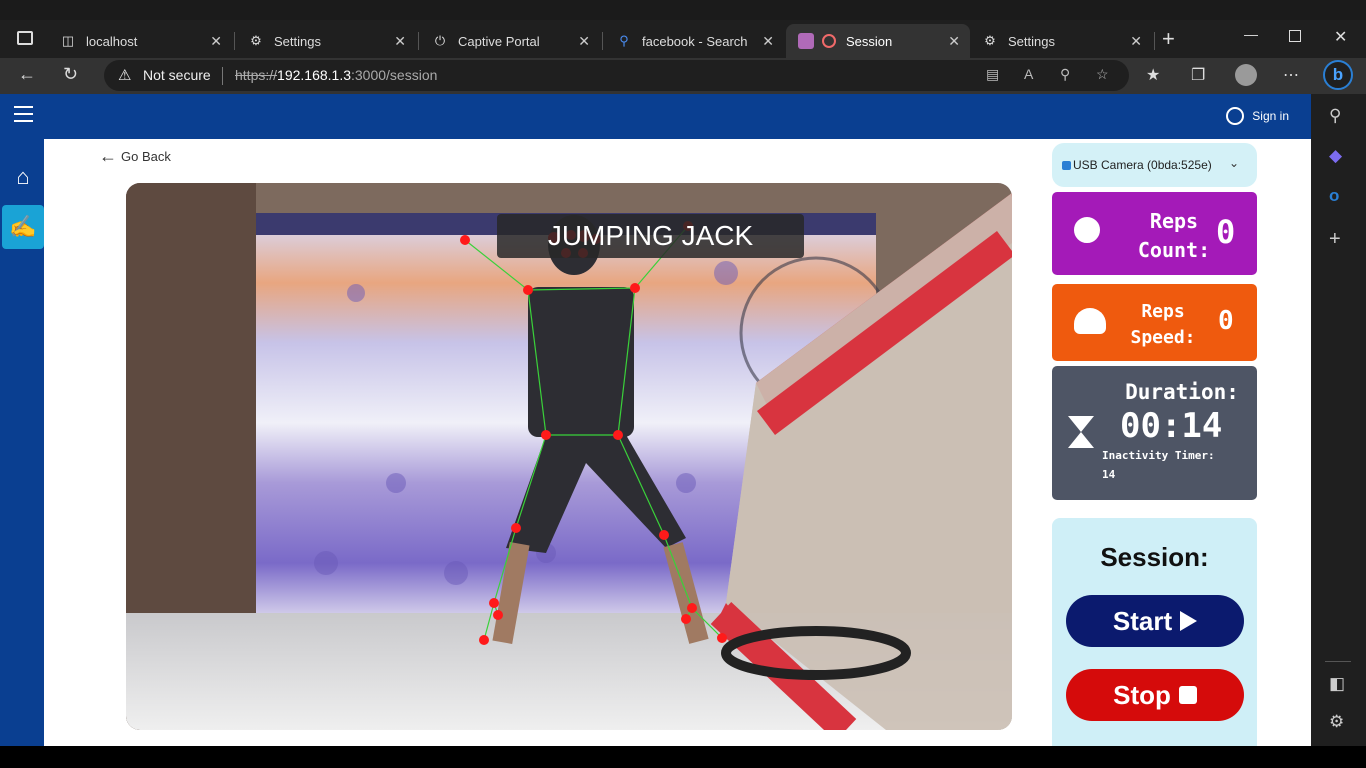 The height and width of the screenshot is (768, 1366). What do you see at coordinates (1198, 75) in the screenshot?
I see `collections-icon: ❐` at bounding box center [1198, 75].